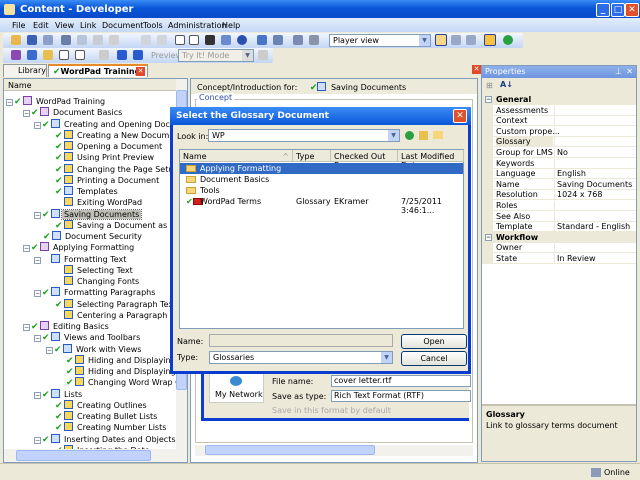  I want to click on cut-icon, so click(66, 40).